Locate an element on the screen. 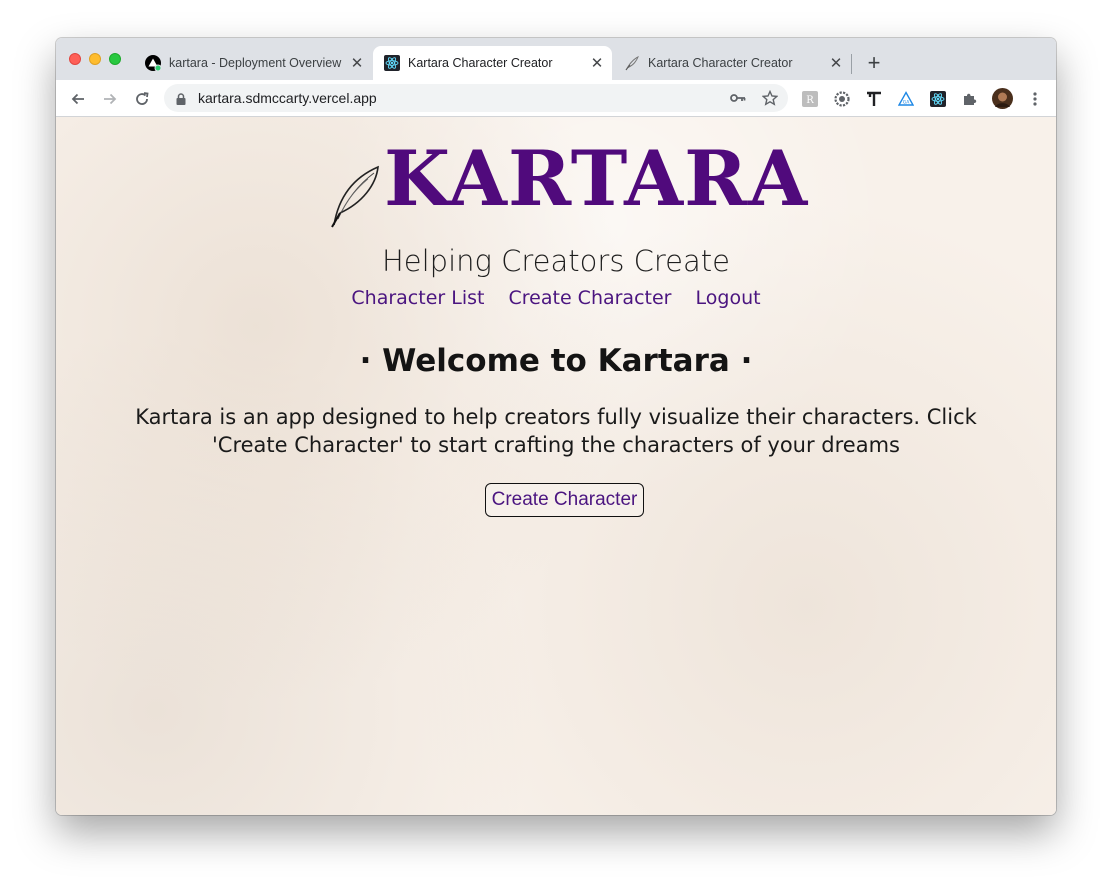 Image resolution: width=1112 pixels, height=889 pixels. tab-deployment-overview: kartara - Deployment Overview ✕ is located at coordinates (253, 63).